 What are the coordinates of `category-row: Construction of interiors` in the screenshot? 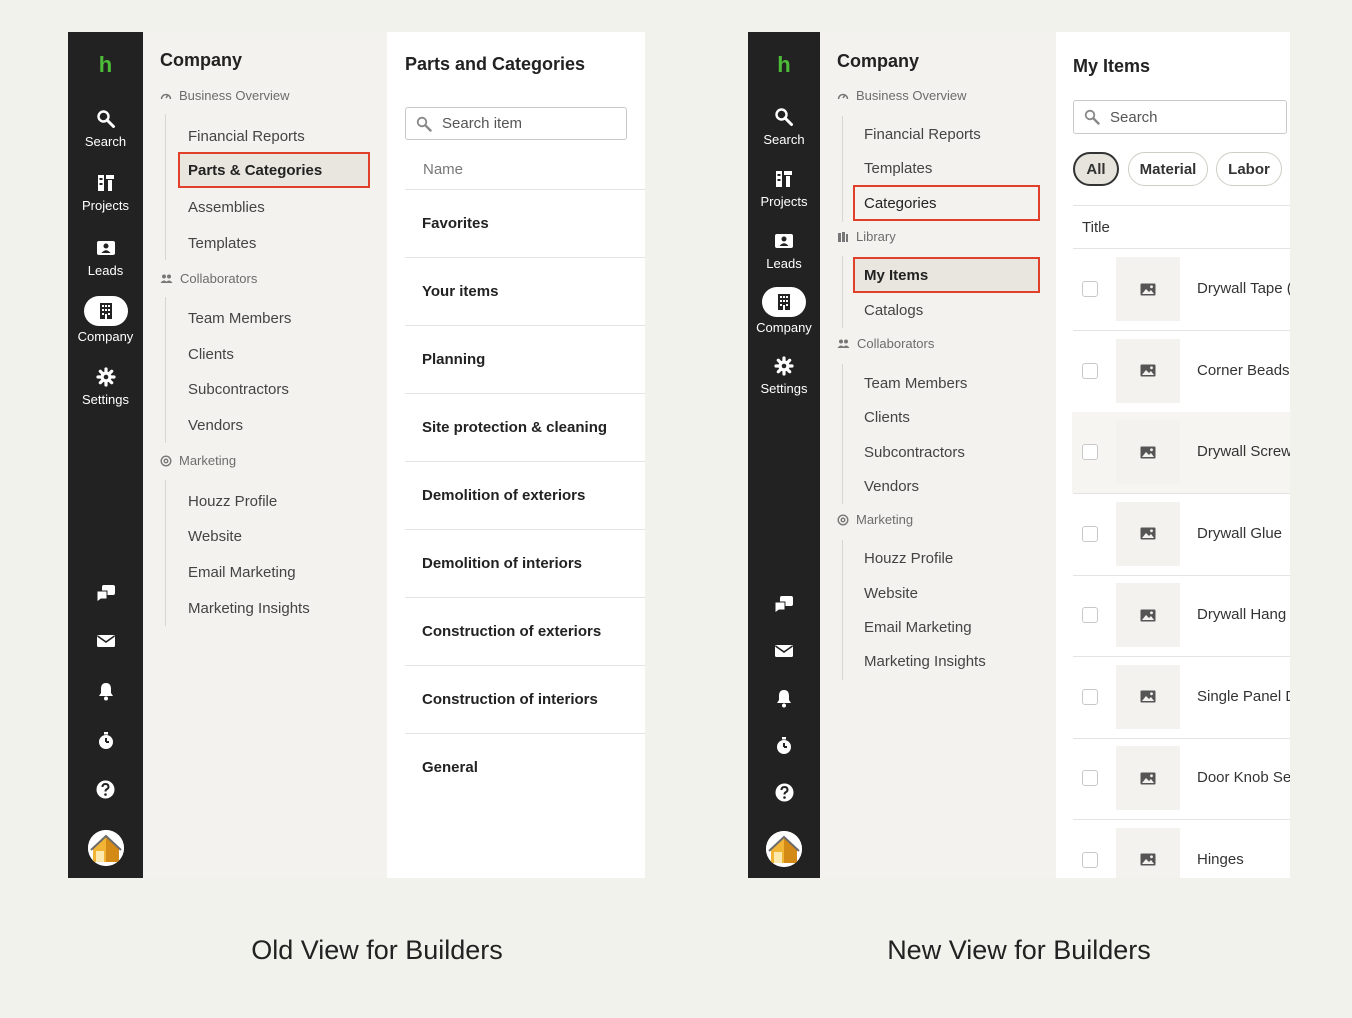 It's located at (510, 699).